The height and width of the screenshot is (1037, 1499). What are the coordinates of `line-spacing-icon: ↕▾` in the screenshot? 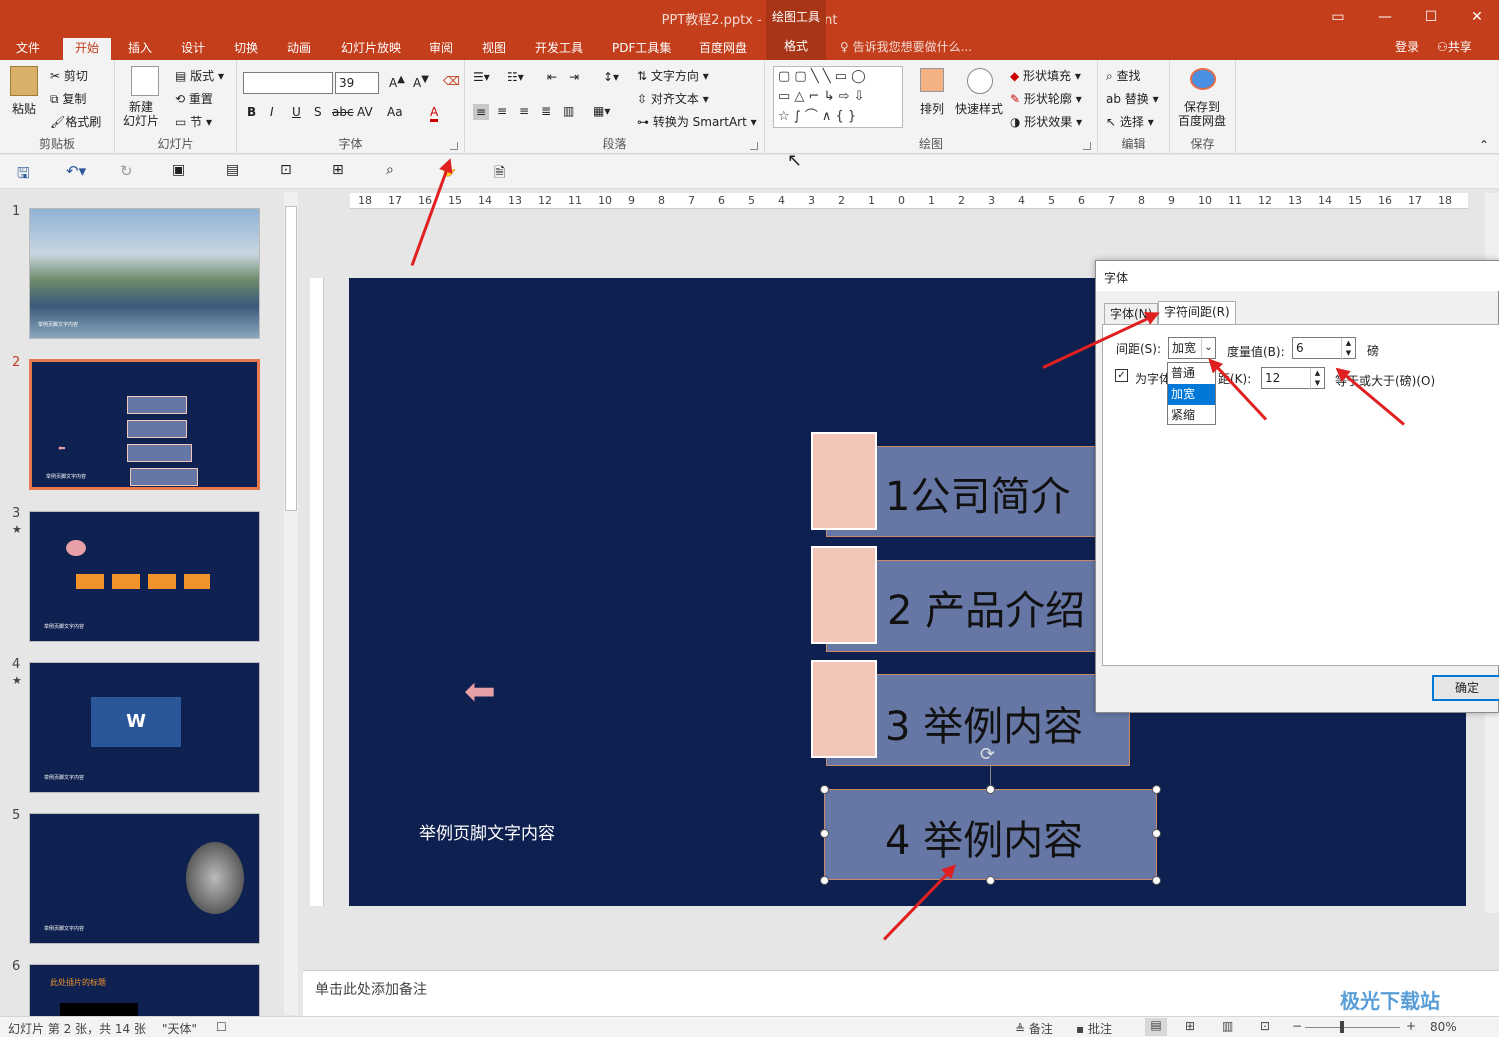 It's located at (611, 77).